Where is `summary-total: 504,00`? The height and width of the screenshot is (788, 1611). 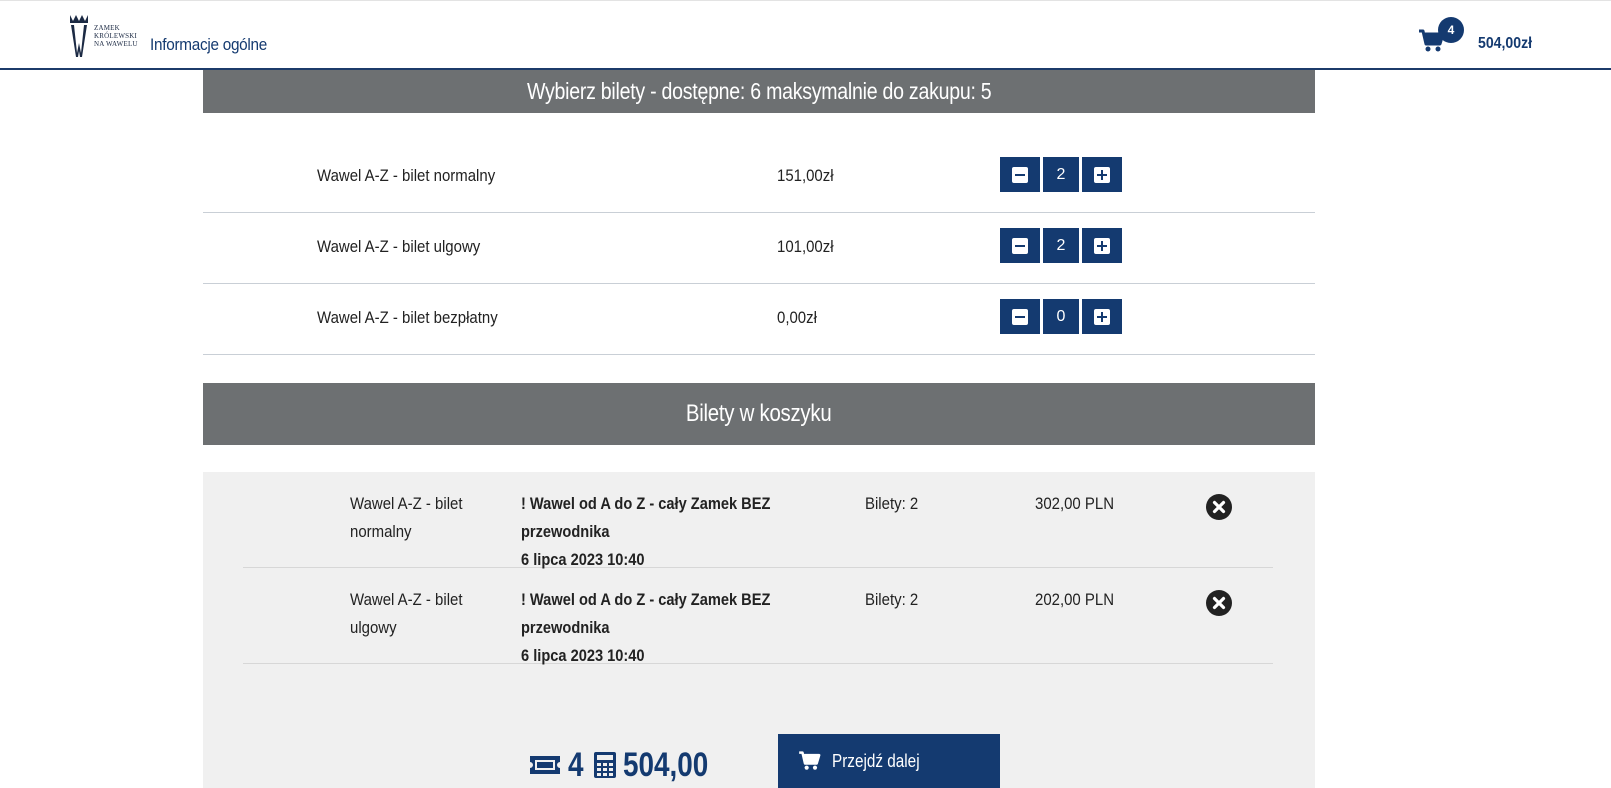 summary-total: 504,00 is located at coordinates (665, 764).